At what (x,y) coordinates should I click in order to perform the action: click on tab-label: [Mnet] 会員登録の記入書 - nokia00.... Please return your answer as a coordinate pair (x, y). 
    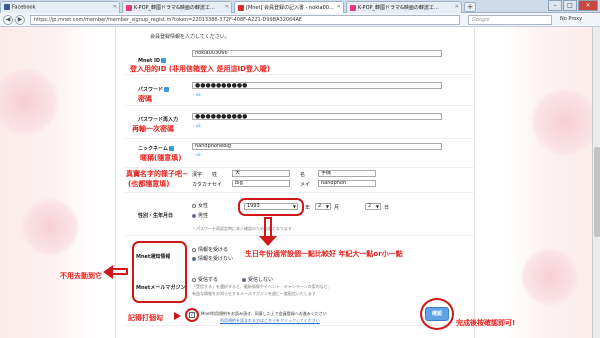
    Looking at the image, I should click on (290, 8).